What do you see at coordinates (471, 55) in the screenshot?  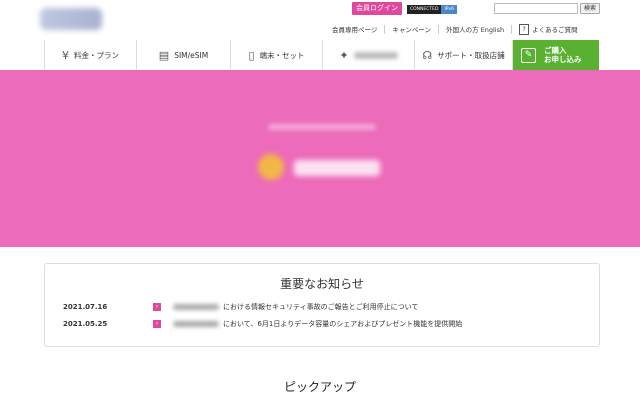 I see `nav-item-label: サポート・取扱店舗` at bounding box center [471, 55].